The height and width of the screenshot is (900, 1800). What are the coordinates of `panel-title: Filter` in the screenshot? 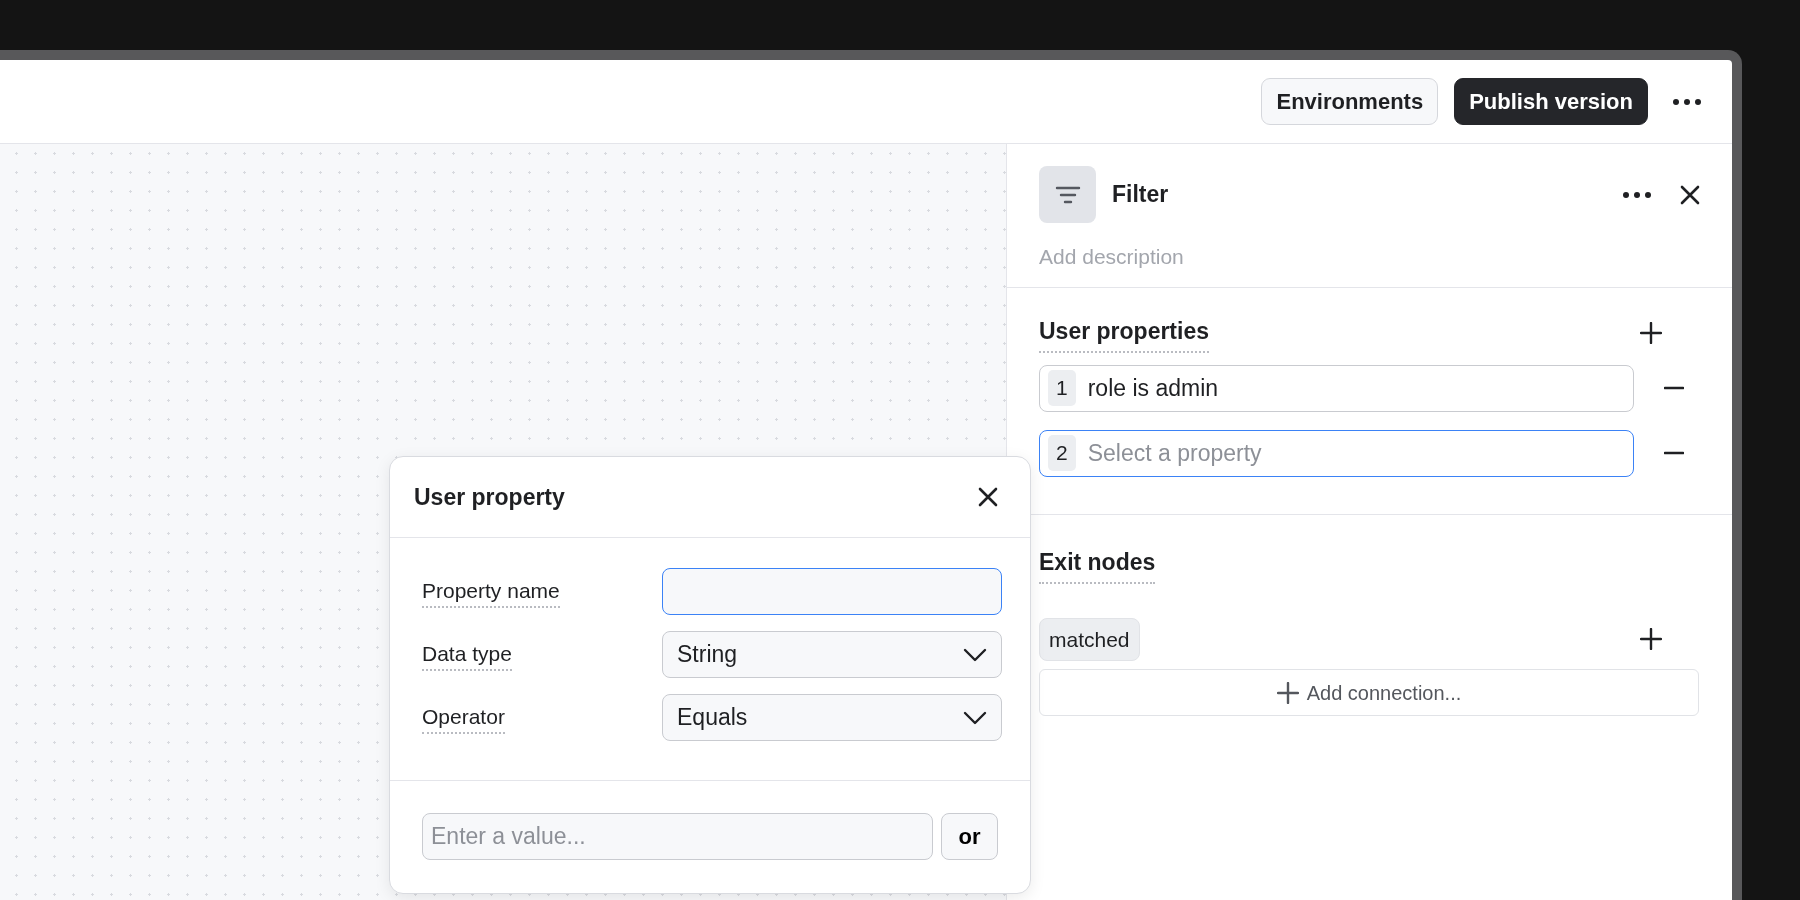 It's located at (1140, 195).